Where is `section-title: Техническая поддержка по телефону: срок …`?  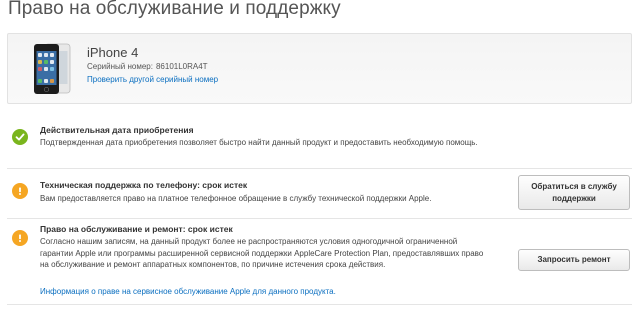 section-title: Техническая поддержка по телефону: срок … is located at coordinates (144, 185).